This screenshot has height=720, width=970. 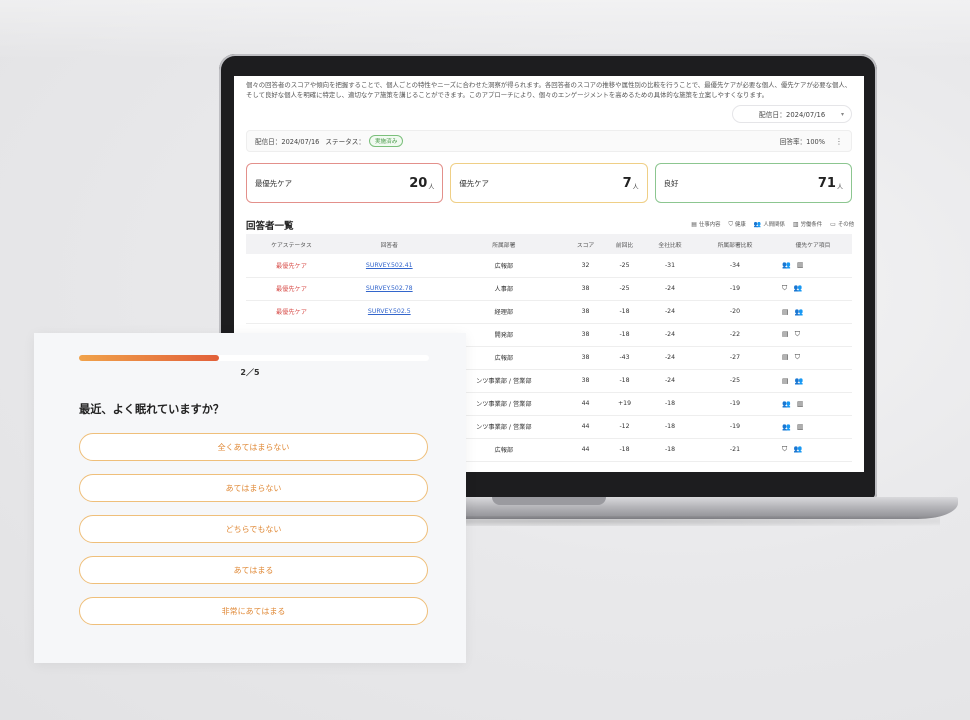 What do you see at coordinates (757, 224) in the screenshot?
I see `people-icon: 👥` at bounding box center [757, 224].